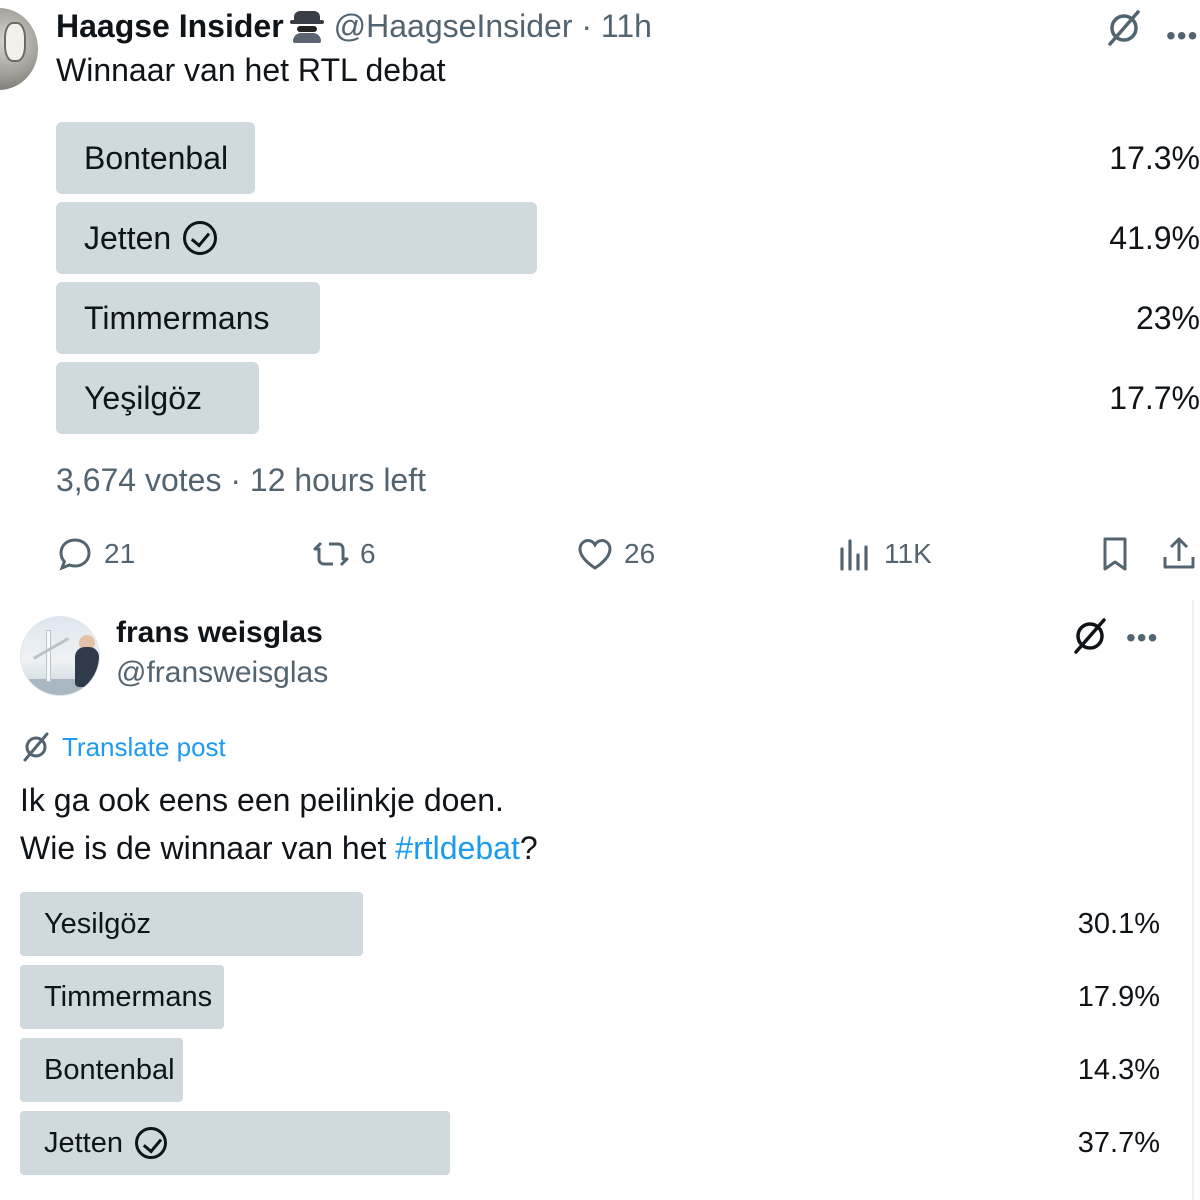 Image resolution: width=1200 pixels, height=1200 pixels. I want to click on share-button, so click(1180, 554).